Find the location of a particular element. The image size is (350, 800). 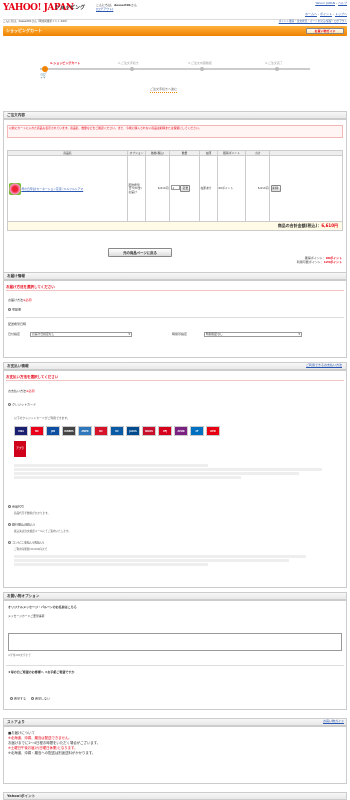

back-button: 元の商品ページに戻る is located at coordinates (140, 252).